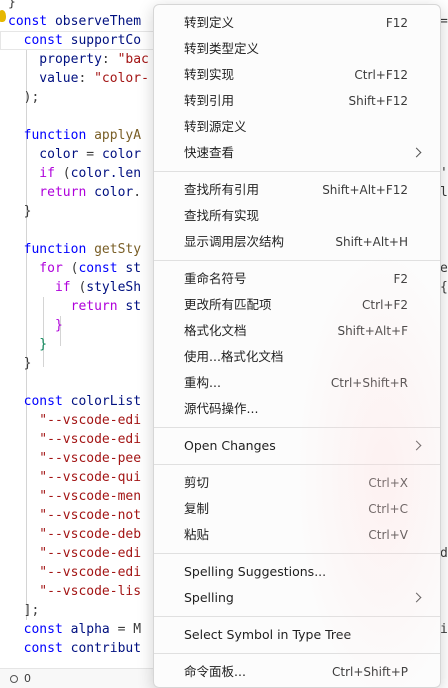  I want to click on code-line: const supportCo, so click(74, 40).